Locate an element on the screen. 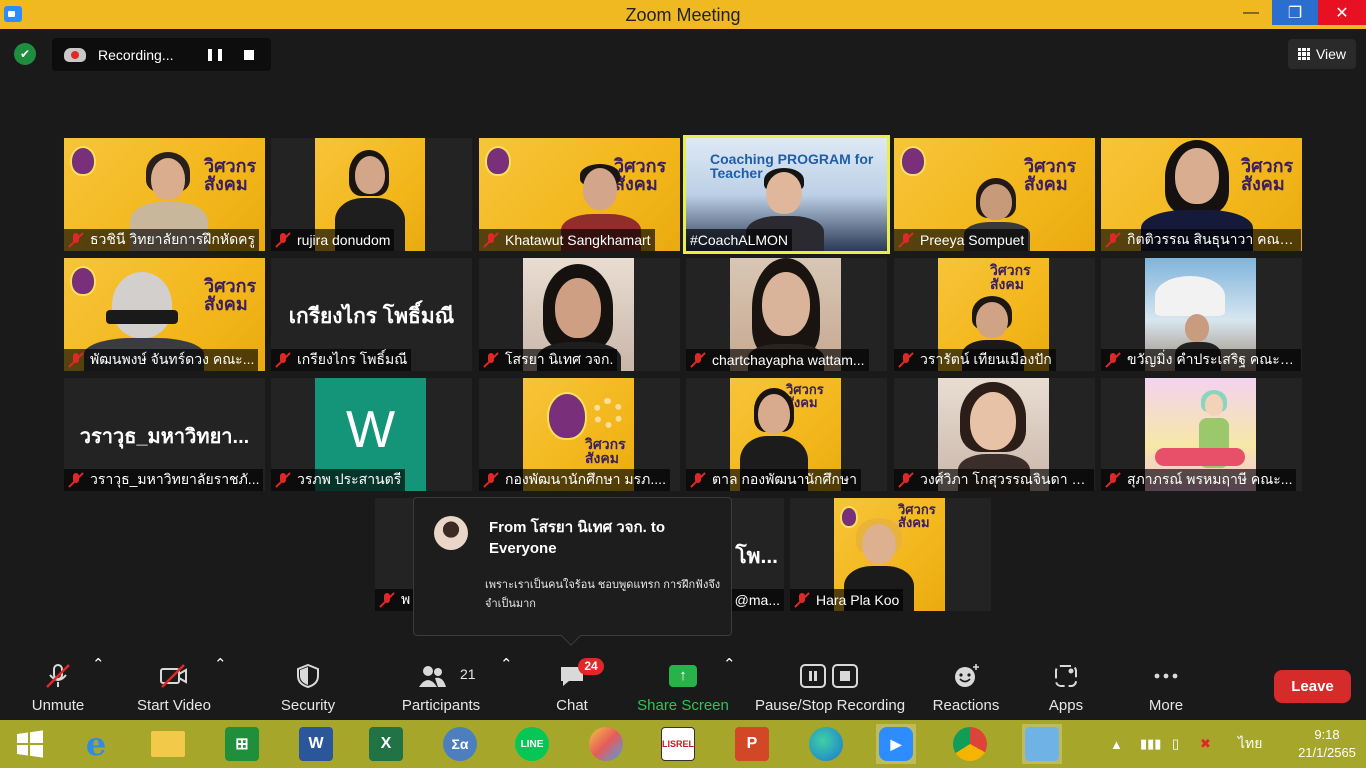 The width and height of the screenshot is (1366, 768). powerpoint-icon: P is located at coordinates (752, 744).